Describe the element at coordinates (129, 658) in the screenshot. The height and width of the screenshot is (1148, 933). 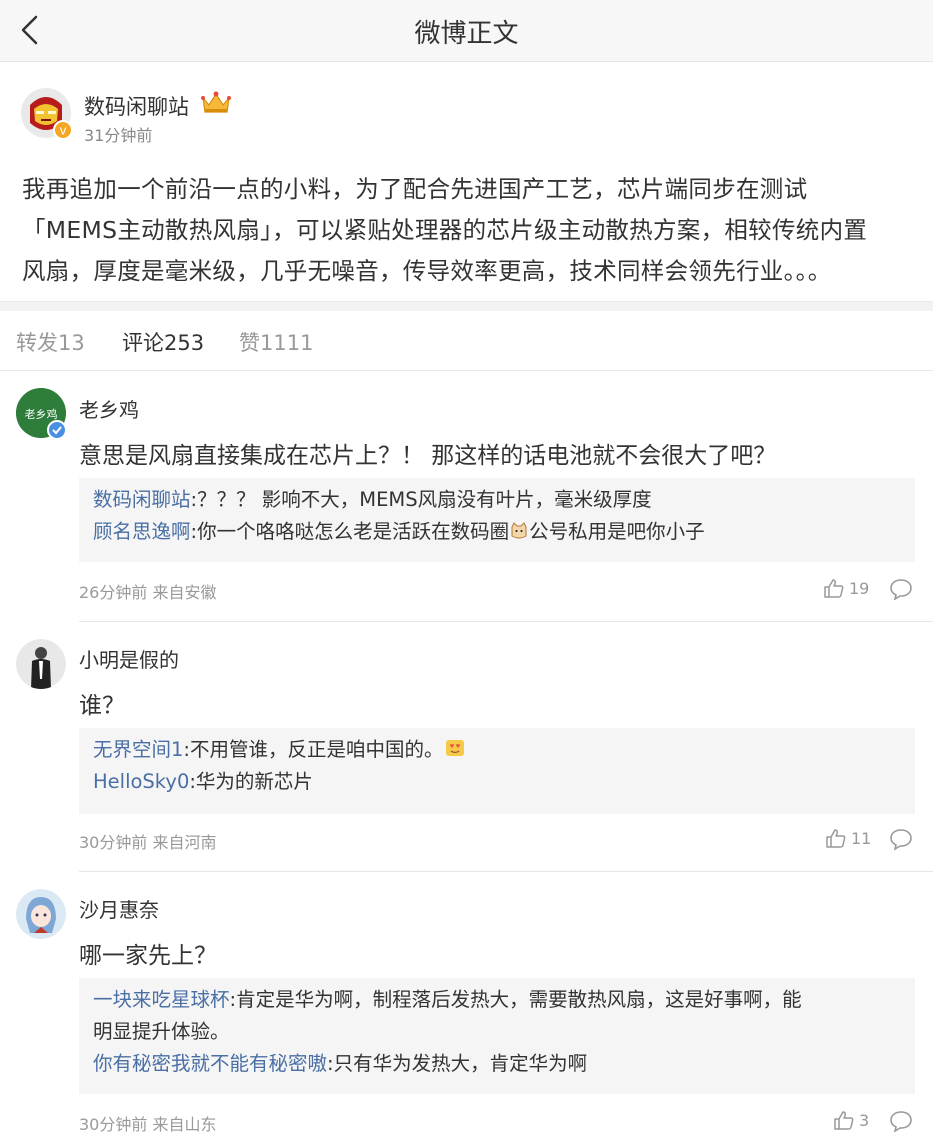
I see `commenter-name: 小明是假的` at that location.